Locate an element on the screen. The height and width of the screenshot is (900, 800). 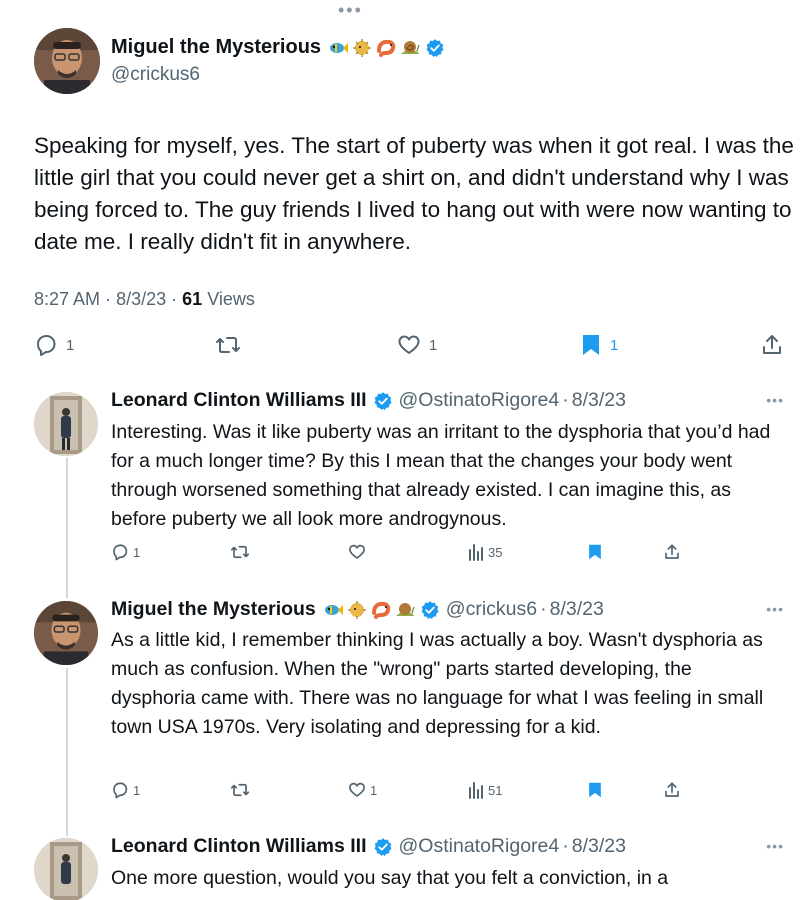
reply-header: Miguel the Mysterious @crickus6 · 8/3/23 is located at coordinates (357, 609).